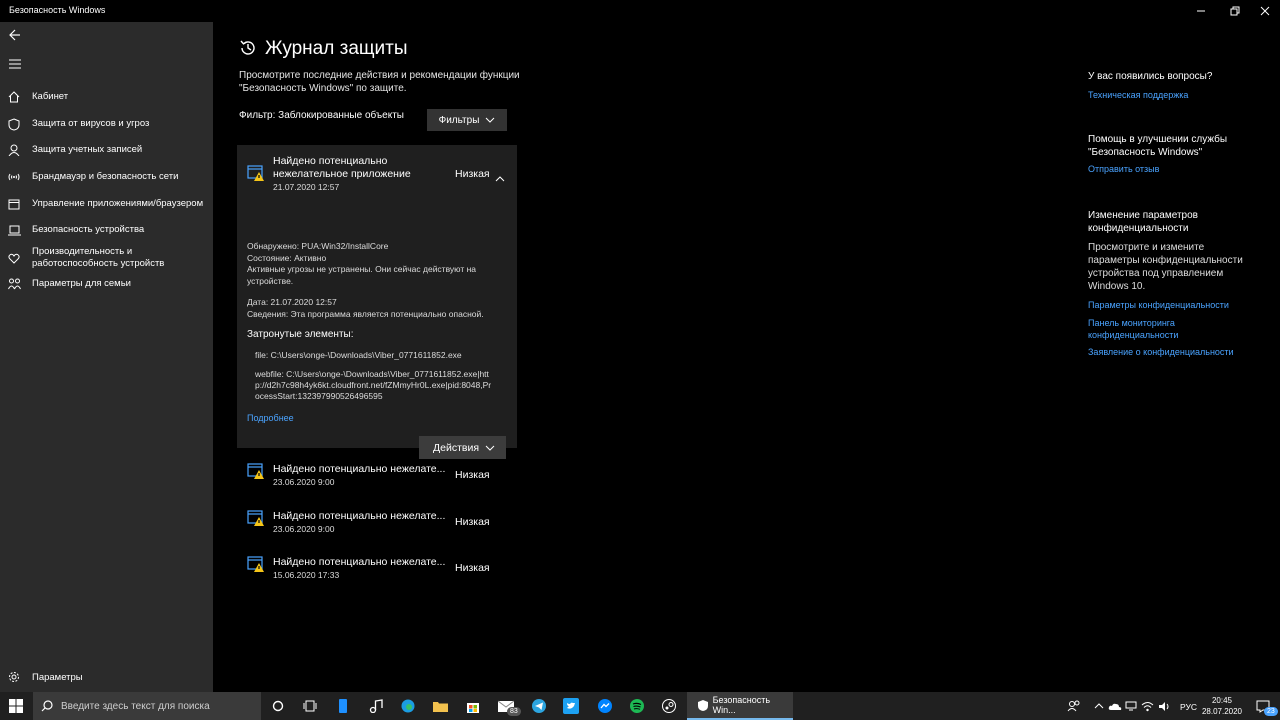 This screenshot has height=720, width=1280. What do you see at coordinates (1173, 305) in the screenshot?
I see `privacy-settings-link: Параметры конфиденциальности` at bounding box center [1173, 305].